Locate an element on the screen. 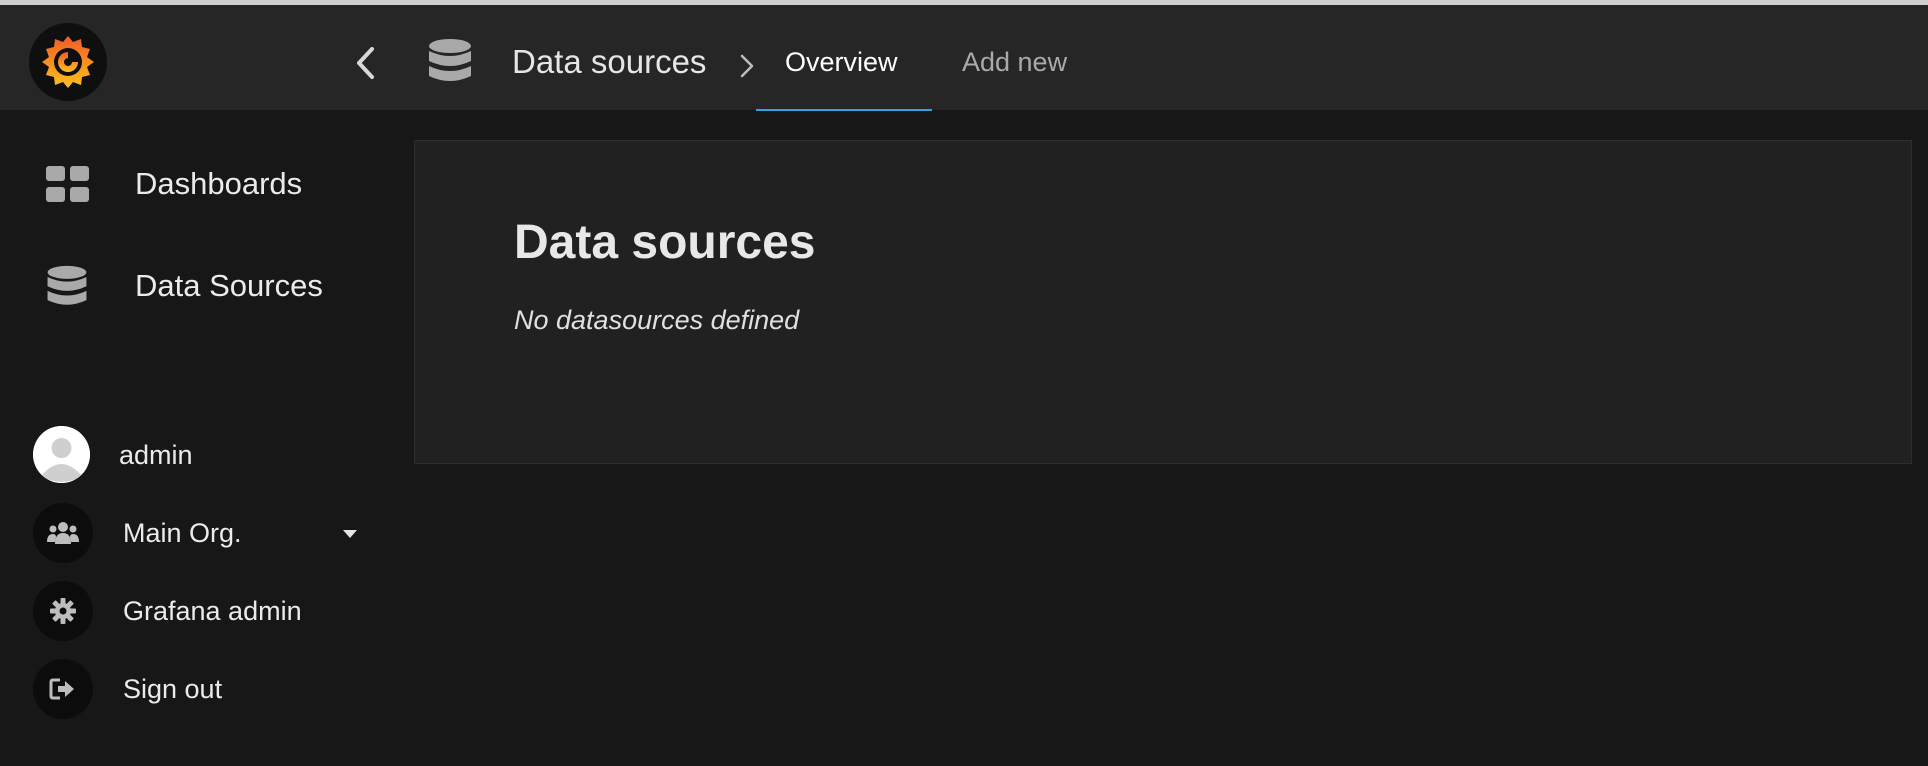  breadcrumb-title: Data sources is located at coordinates (609, 61).